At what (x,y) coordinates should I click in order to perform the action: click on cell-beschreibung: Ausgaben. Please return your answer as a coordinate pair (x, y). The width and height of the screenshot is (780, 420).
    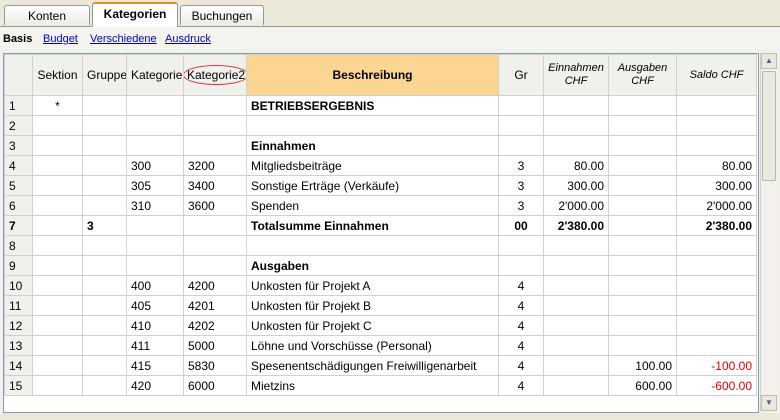
    Looking at the image, I should click on (372, 265).